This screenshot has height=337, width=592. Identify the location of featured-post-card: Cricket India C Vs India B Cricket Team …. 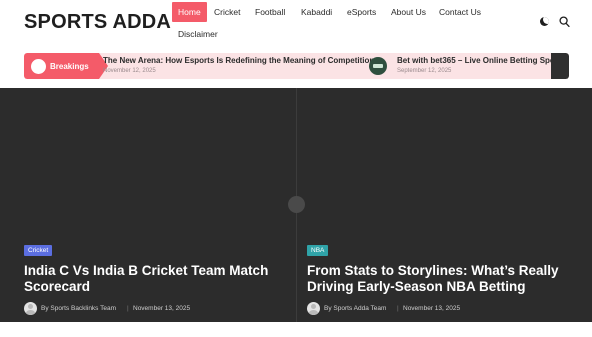
(146, 277).